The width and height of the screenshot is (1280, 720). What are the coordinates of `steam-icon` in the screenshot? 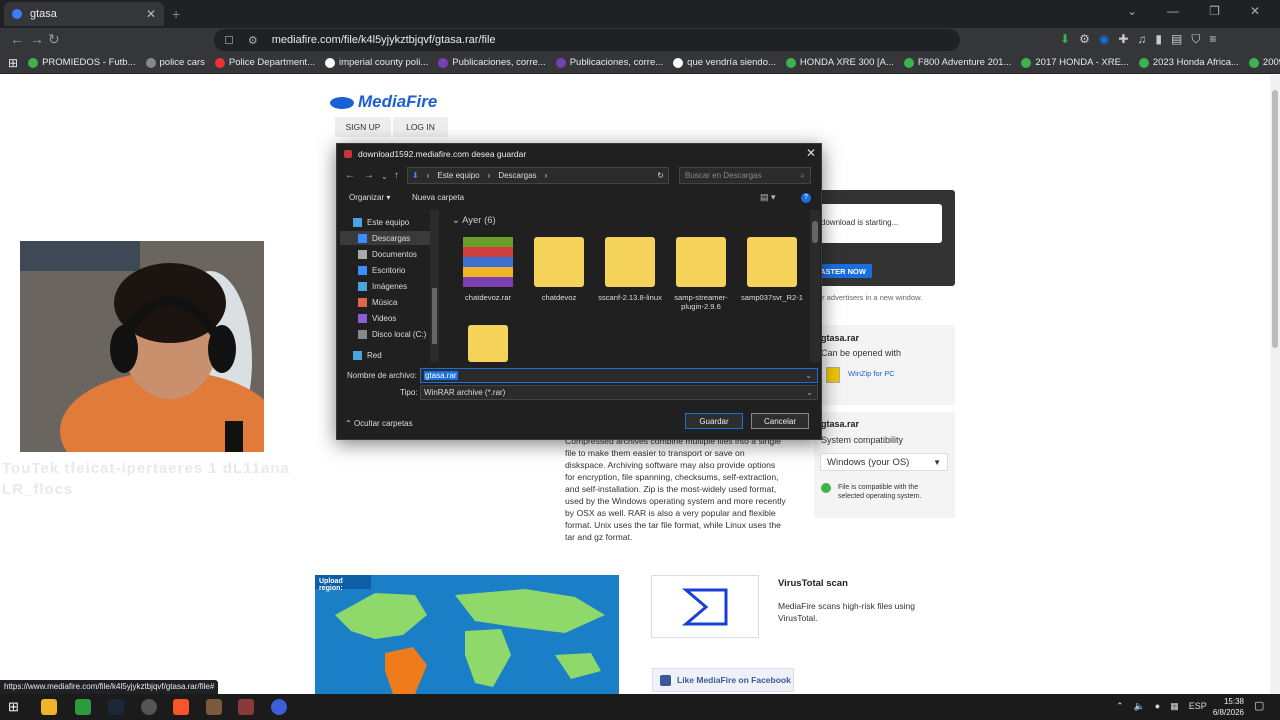 It's located at (116, 707).